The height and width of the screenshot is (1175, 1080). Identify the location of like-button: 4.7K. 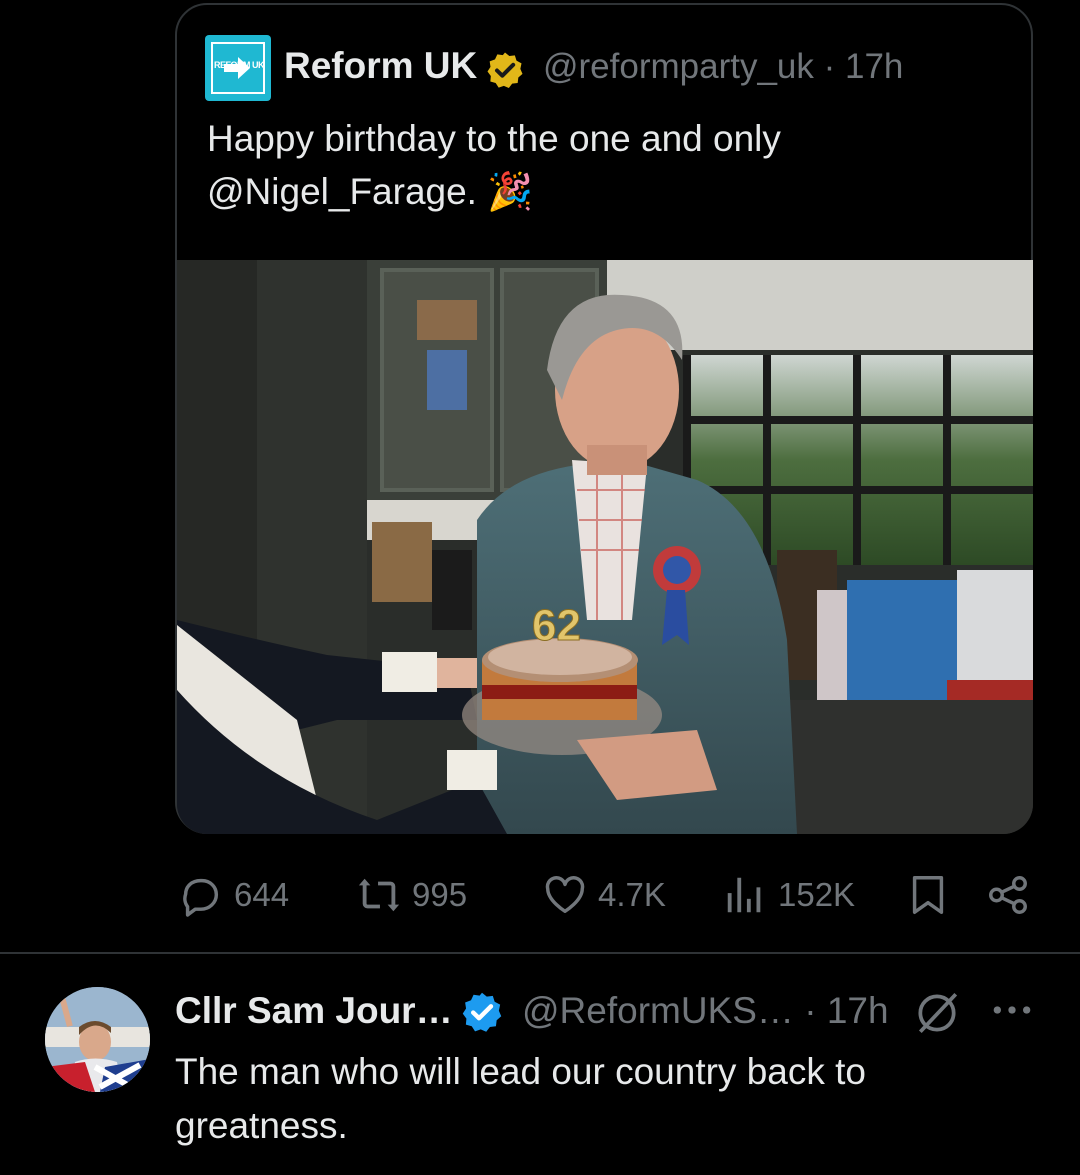
(604, 895).